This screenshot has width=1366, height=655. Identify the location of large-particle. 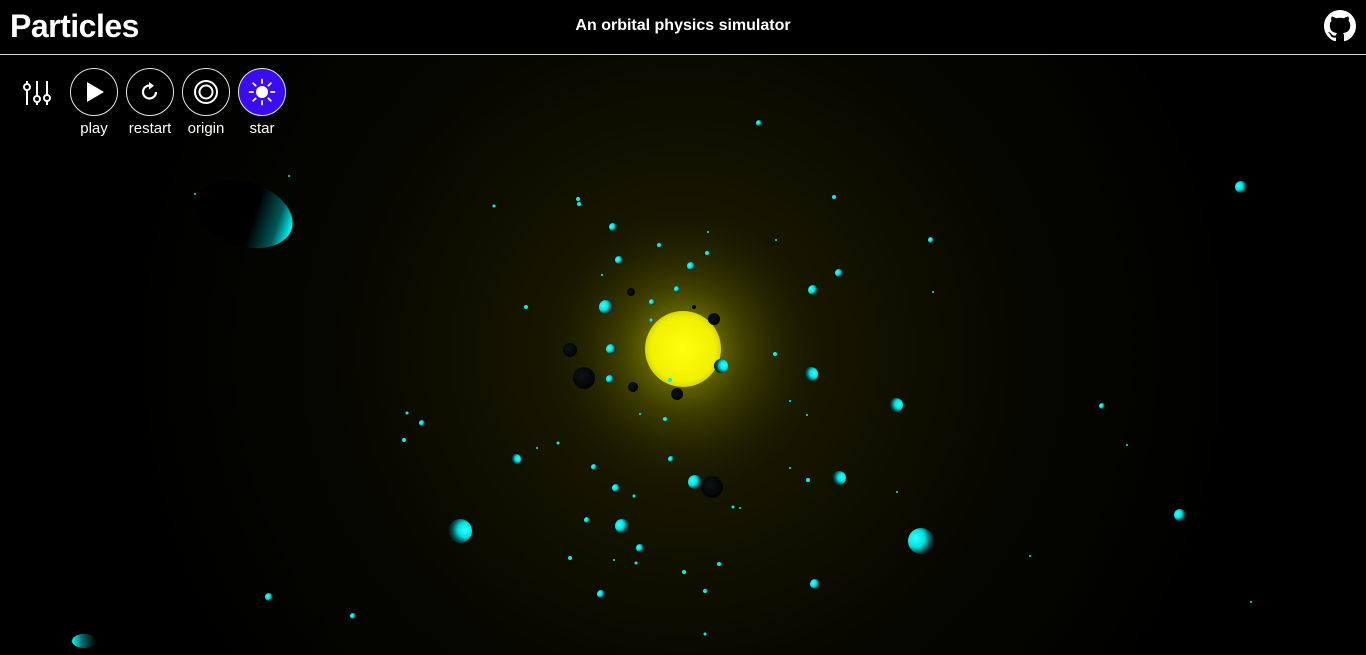
(244, 214).